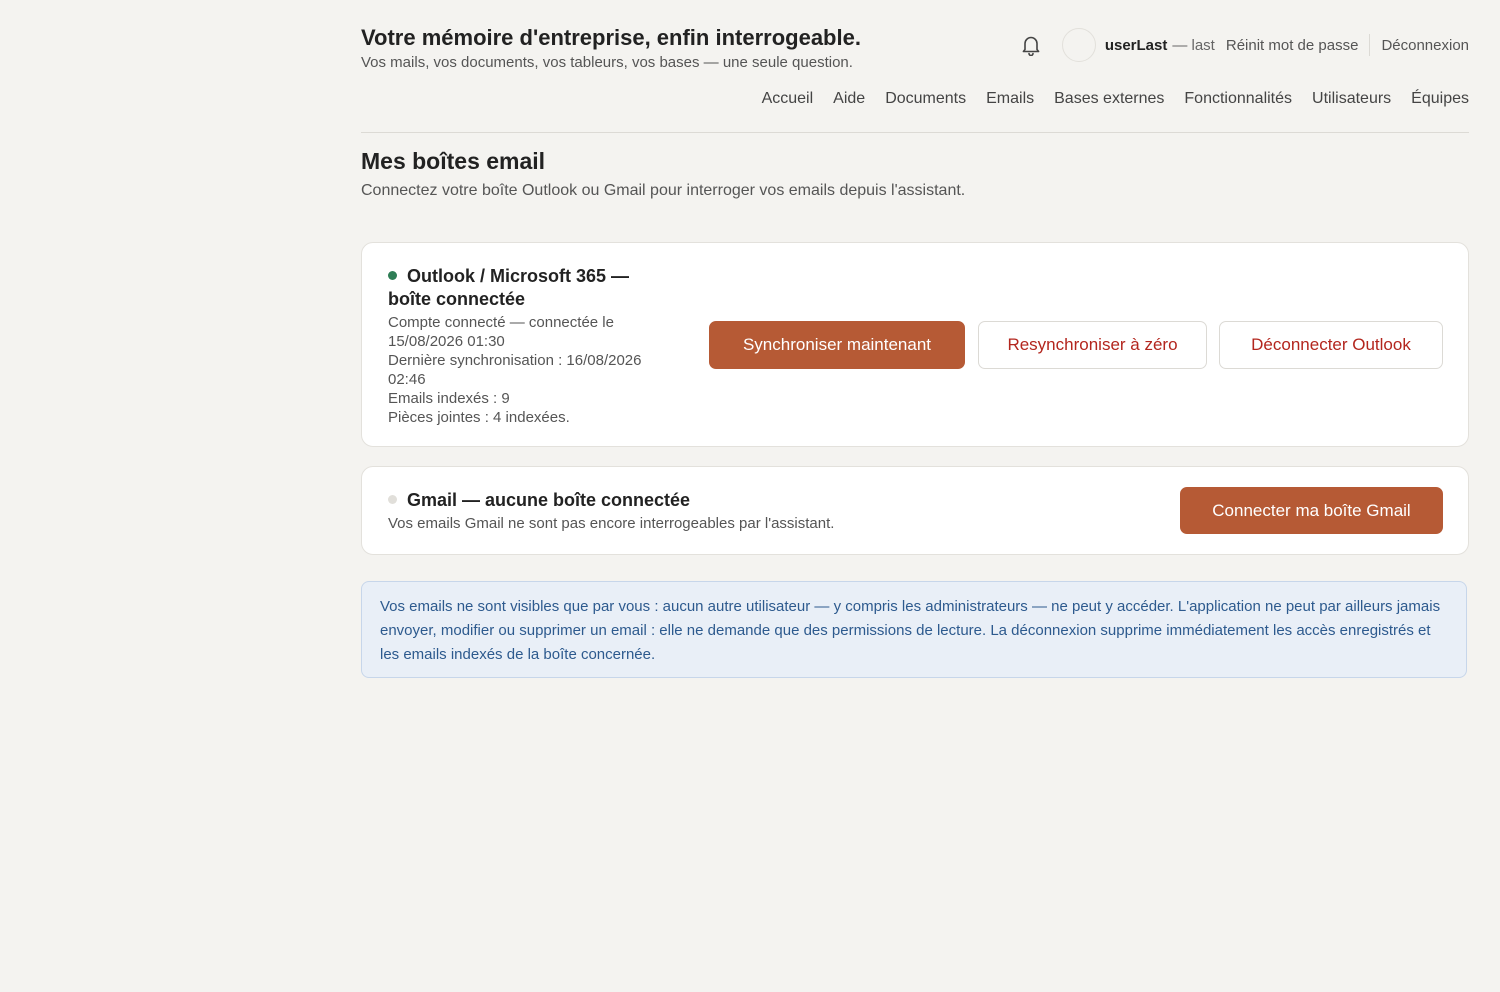 The image size is (1500, 992). What do you see at coordinates (1078, 45) in the screenshot?
I see `avatar` at bounding box center [1078, 45].